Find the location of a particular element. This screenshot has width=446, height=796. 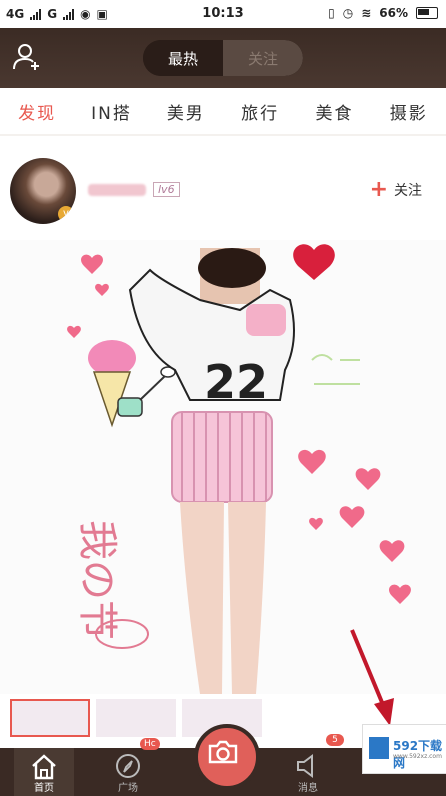

status-right: ▯ ◷ ≋ 66% is located at coordinates (383, 13).